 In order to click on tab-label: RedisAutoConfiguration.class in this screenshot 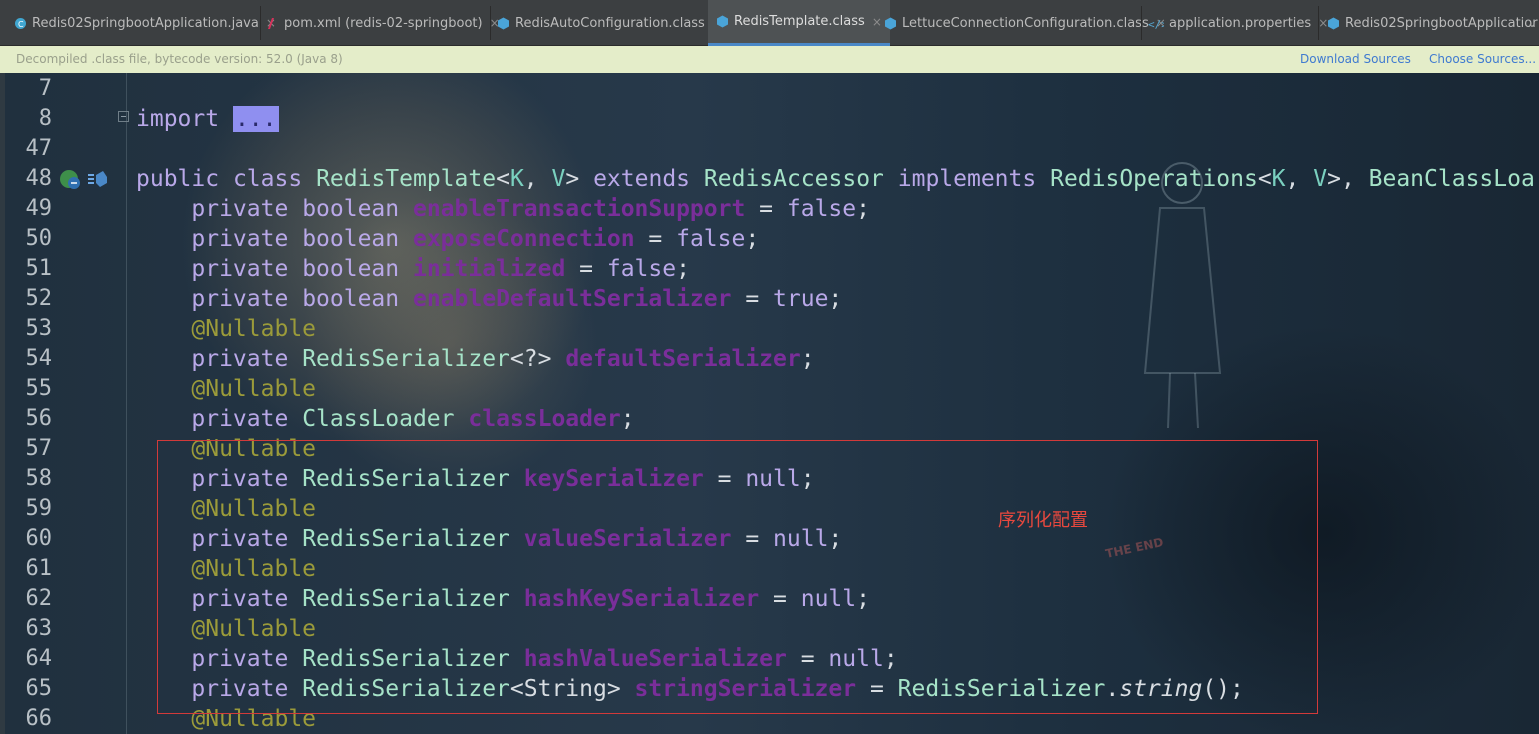, I will do `click(610, 23)`.